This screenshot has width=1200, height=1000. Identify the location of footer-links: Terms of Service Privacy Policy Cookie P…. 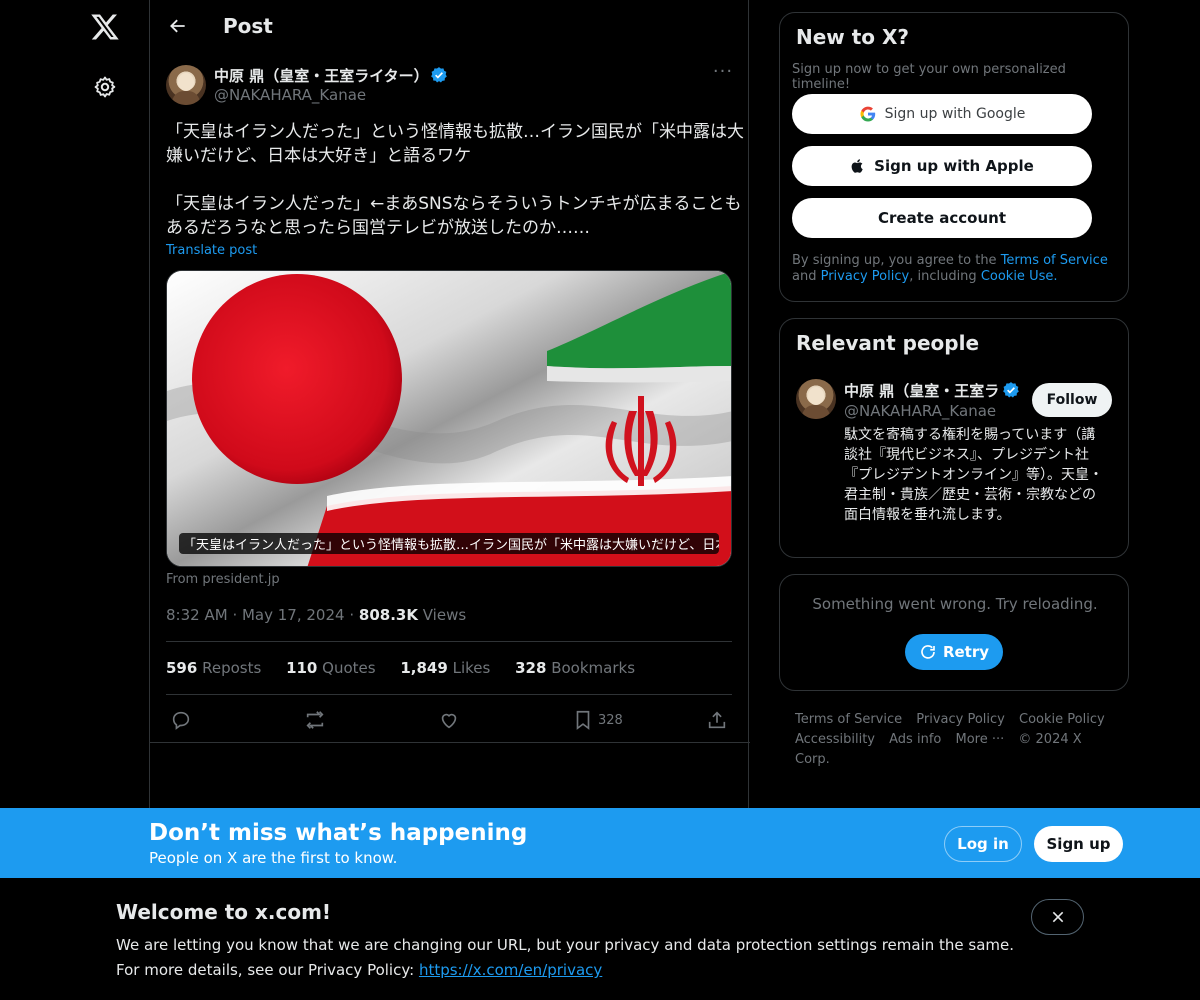
(955, 740).